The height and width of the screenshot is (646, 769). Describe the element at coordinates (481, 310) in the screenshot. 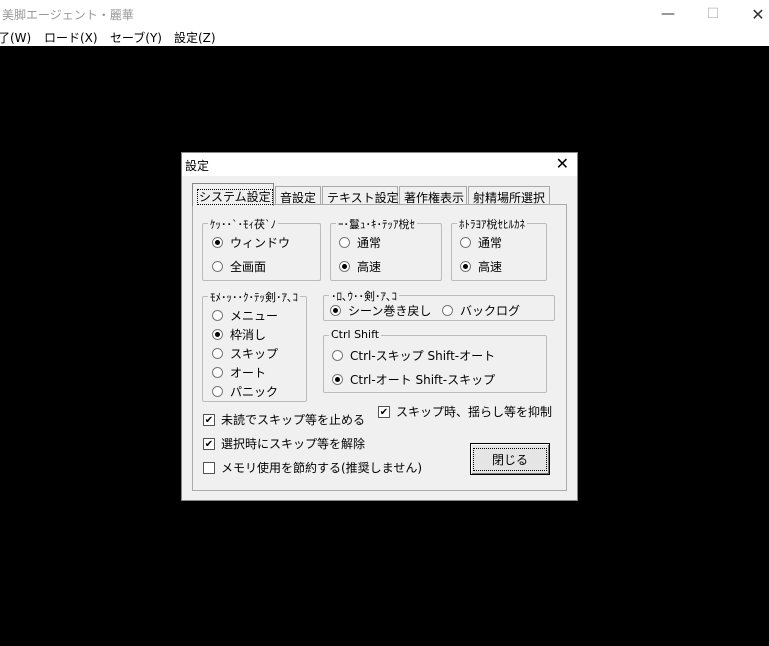

I see `radio-backlog: バックログ` at that location.